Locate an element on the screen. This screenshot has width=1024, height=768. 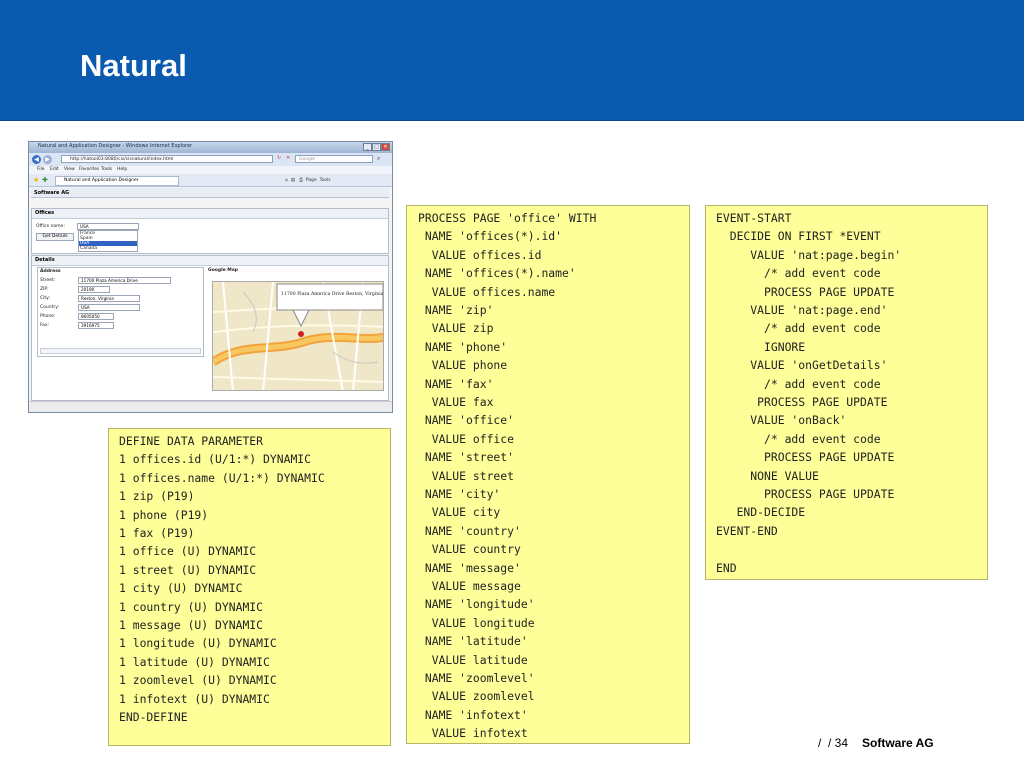
code-line: IGNORE is located at coordinates (761, 346).